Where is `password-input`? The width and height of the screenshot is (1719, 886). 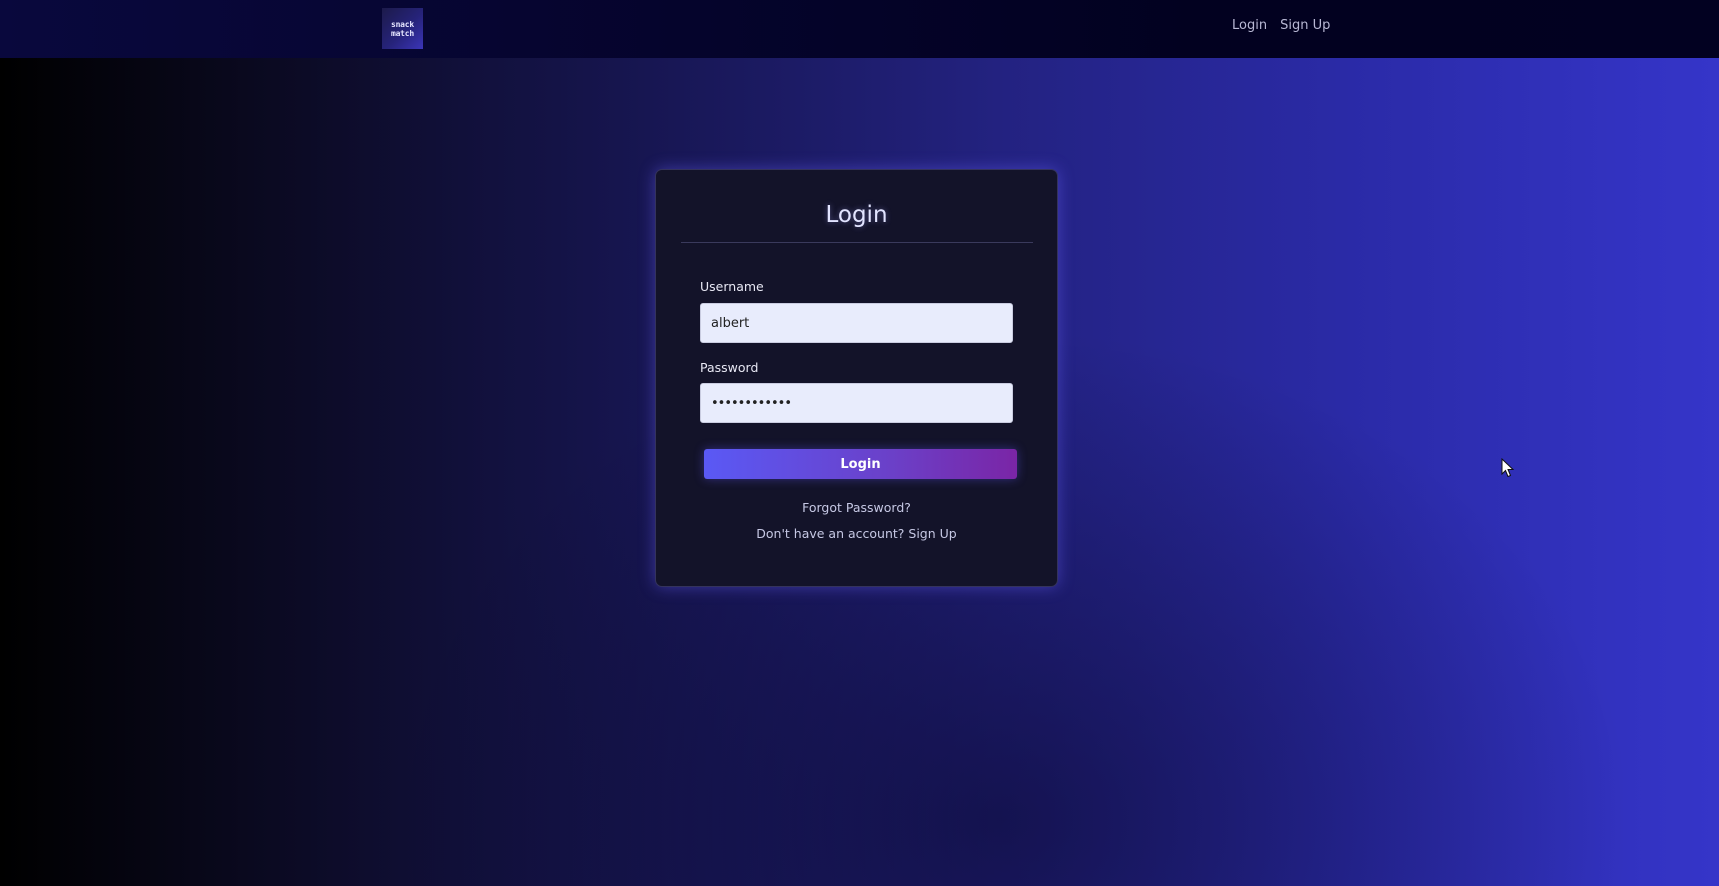
password-input is located at coordinates (856, 403).